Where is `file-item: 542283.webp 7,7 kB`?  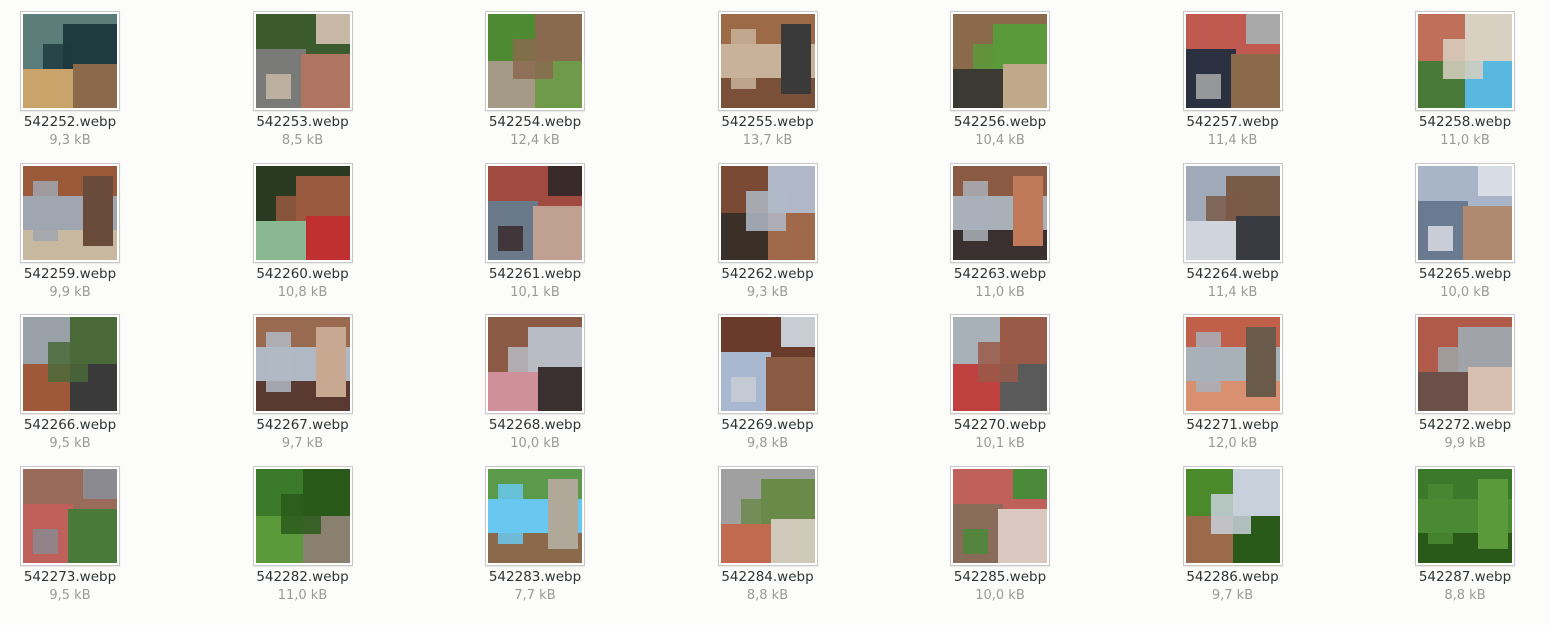 file-item: 542283.webp 7,7 kB is located at coordinates (535, 536).